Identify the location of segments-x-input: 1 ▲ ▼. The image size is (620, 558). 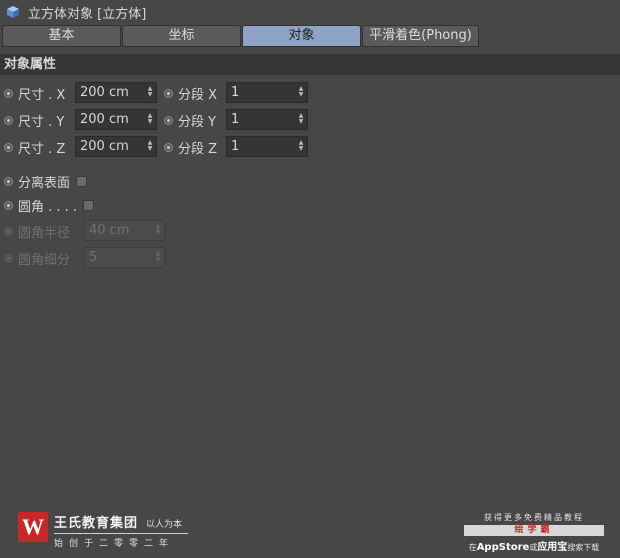
(267, 92).